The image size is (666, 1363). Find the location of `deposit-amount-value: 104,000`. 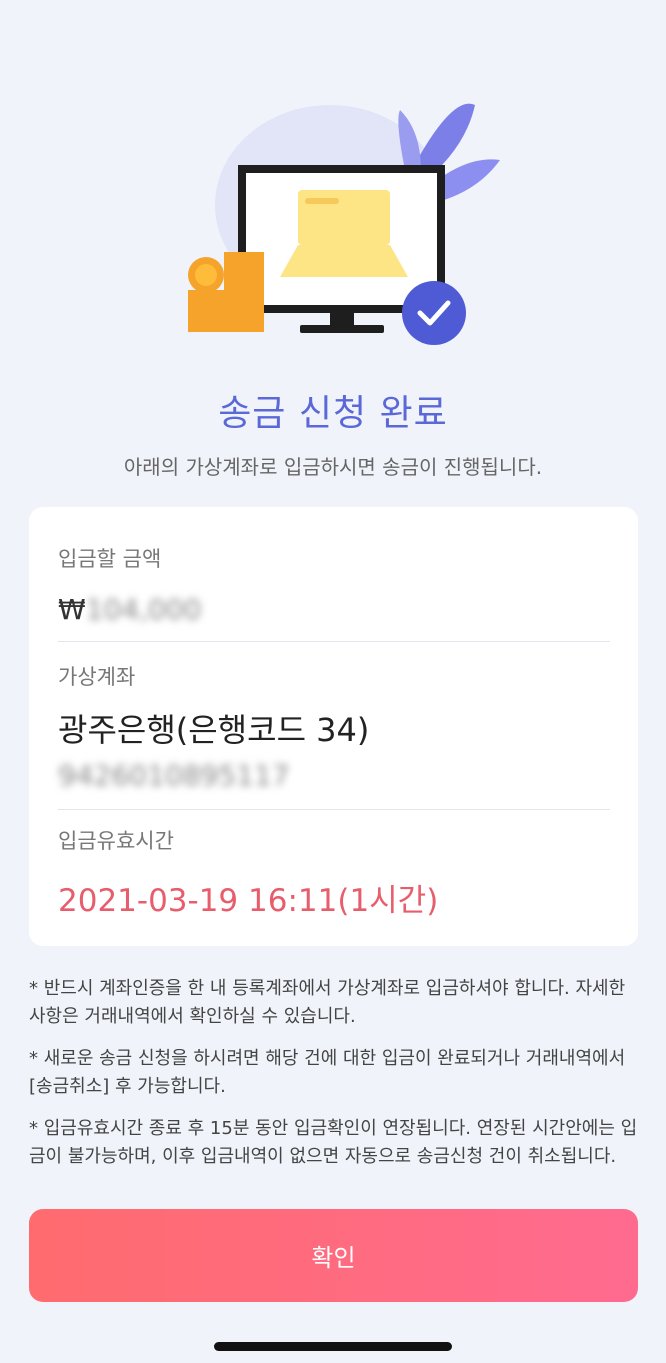

deposit-amount-value: 104,000 is located at coordinates (143, 609).